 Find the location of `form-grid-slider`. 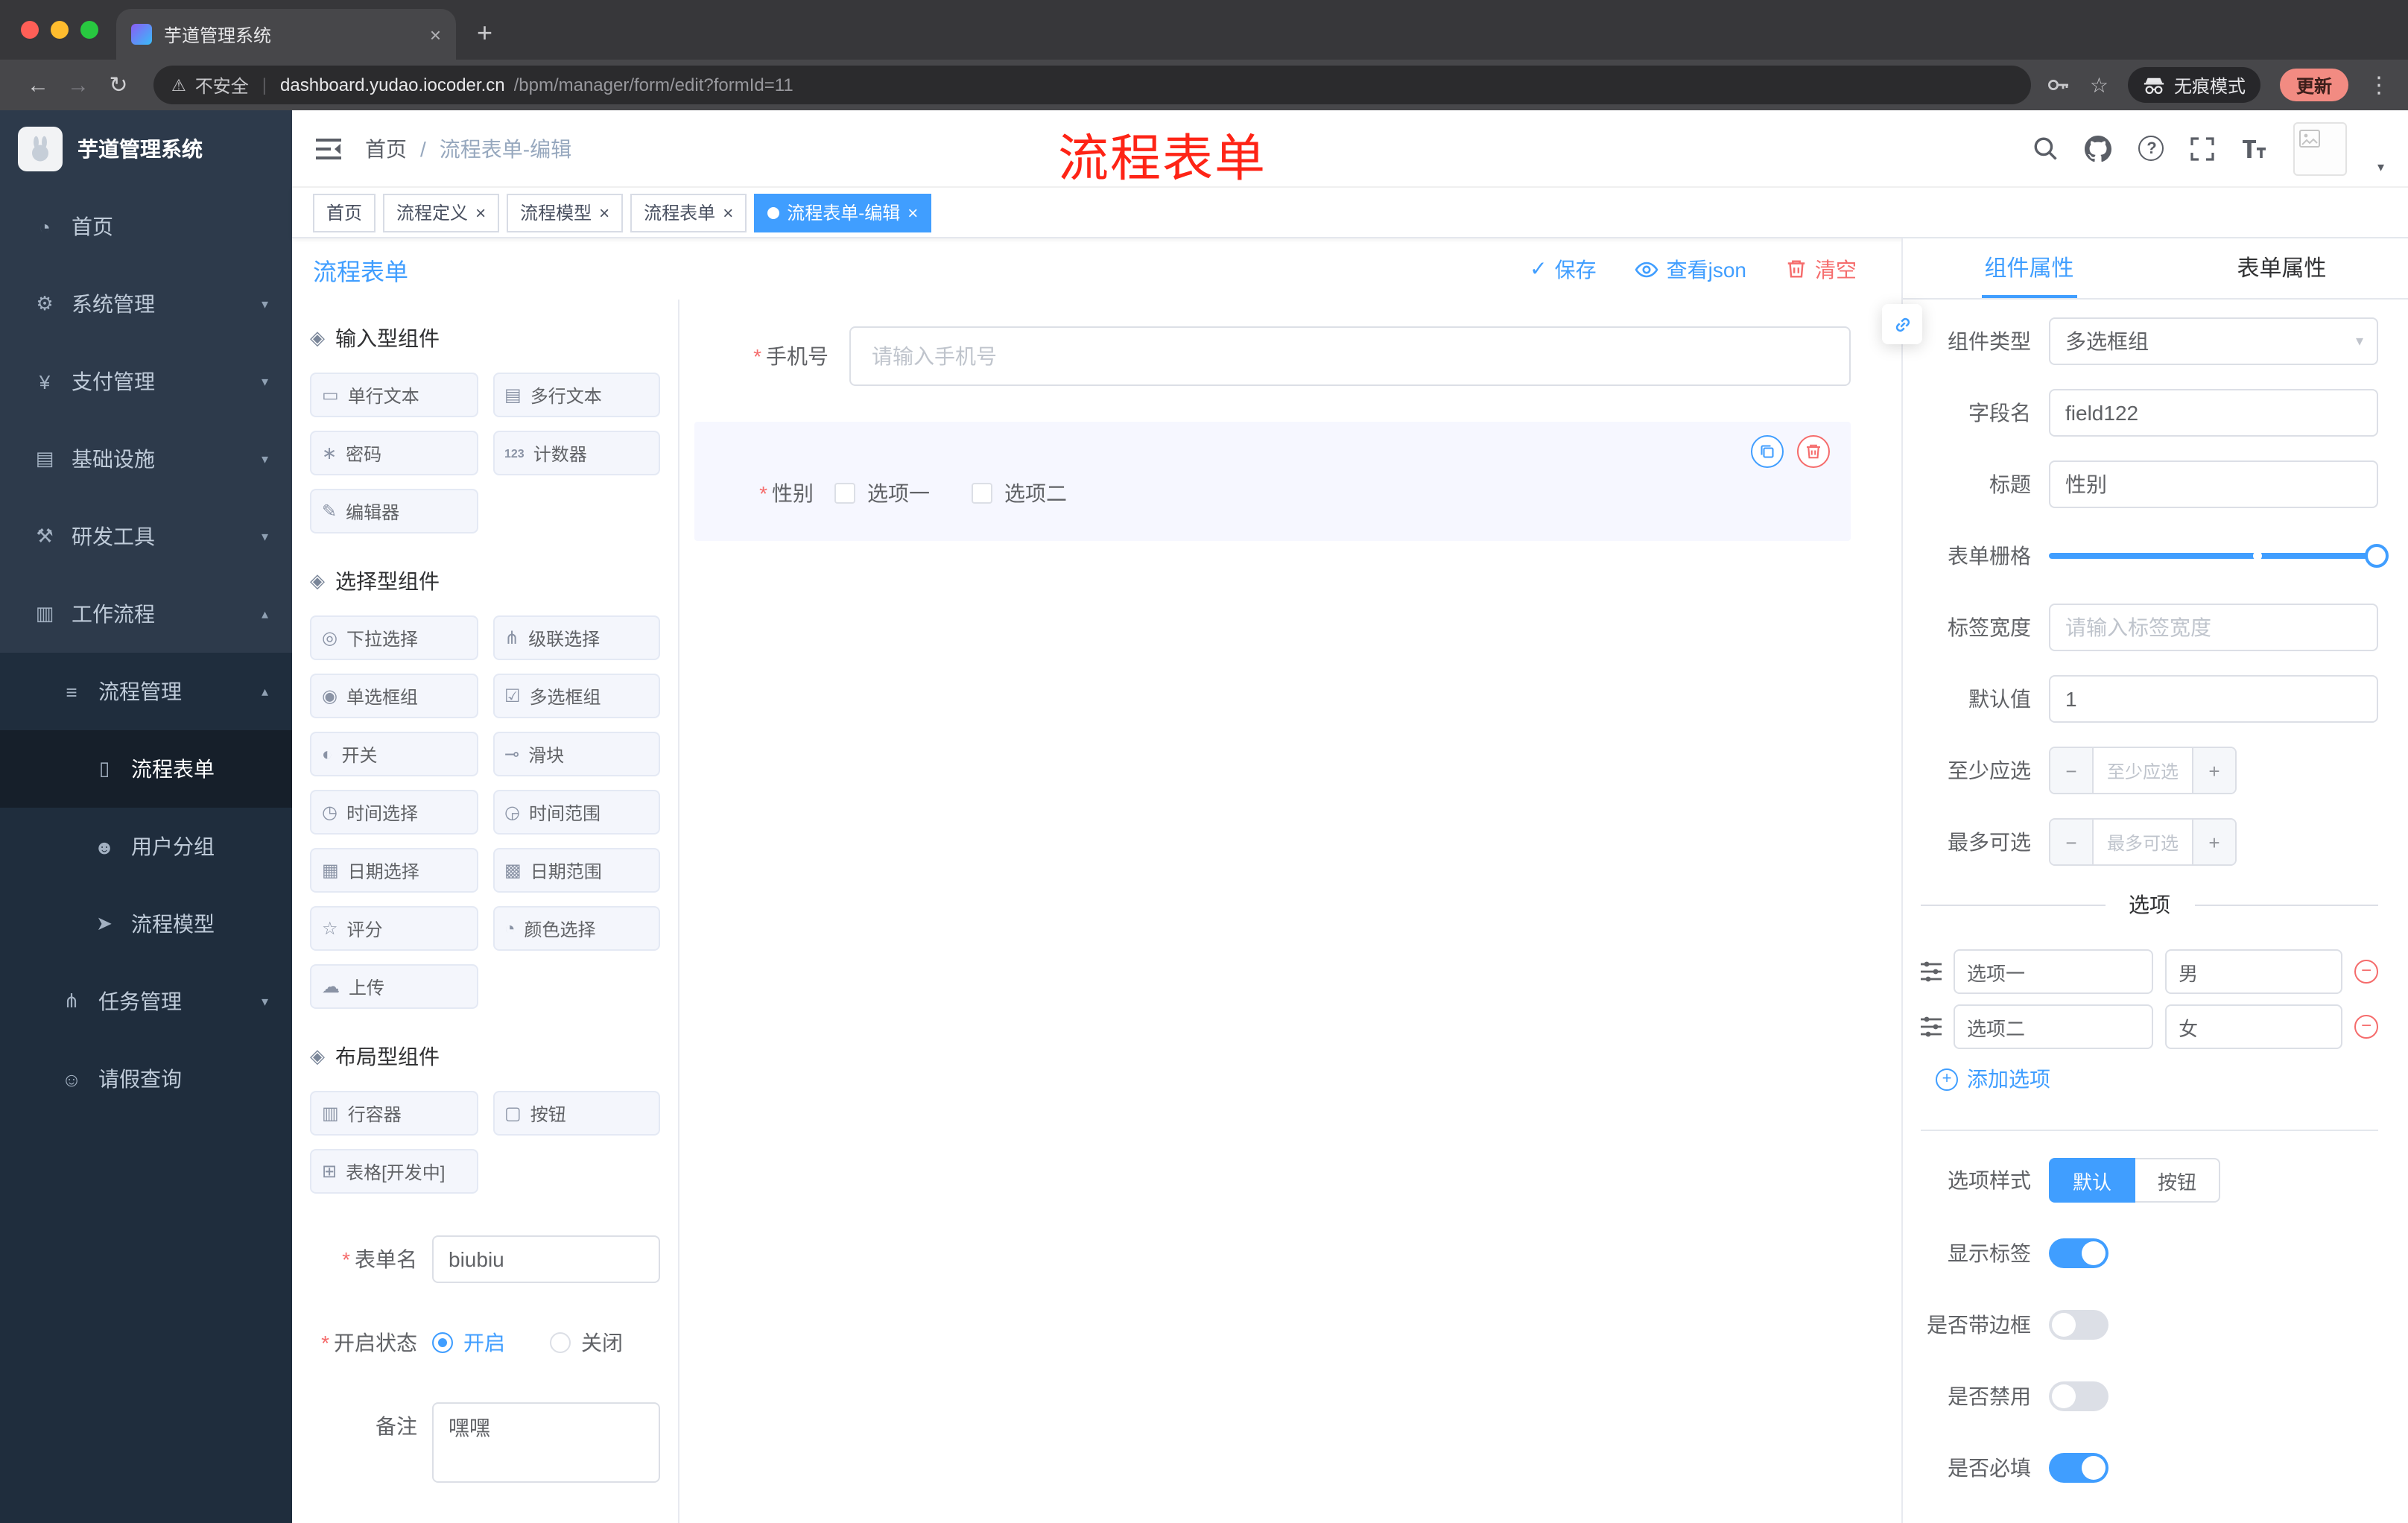

form-grid-slider is located at coordinates (2219, 556).